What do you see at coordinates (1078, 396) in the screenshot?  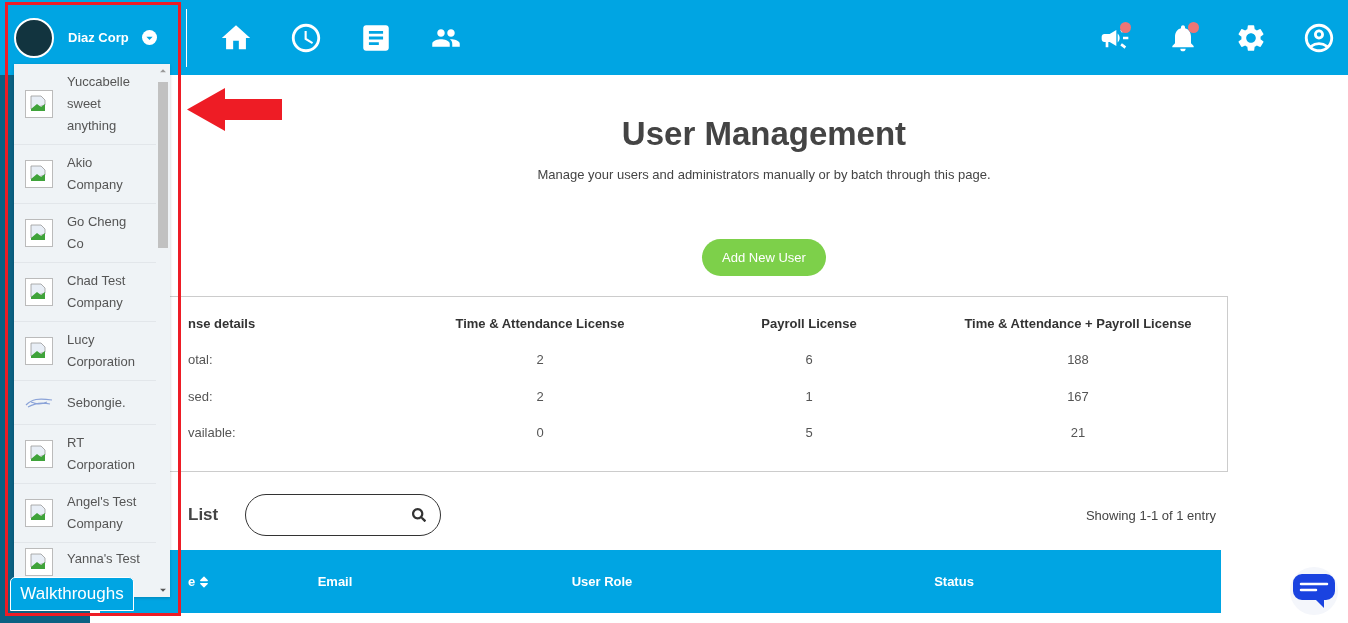 I see `license-count: 167` at bounding box center [1078, 396].